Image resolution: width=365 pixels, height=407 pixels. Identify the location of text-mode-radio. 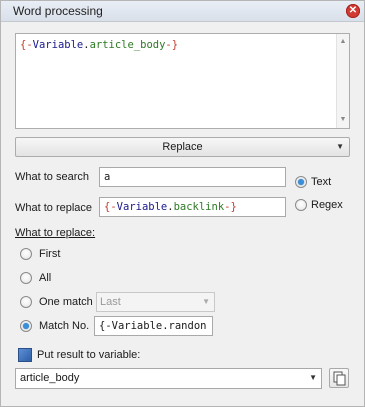
(301, 182).